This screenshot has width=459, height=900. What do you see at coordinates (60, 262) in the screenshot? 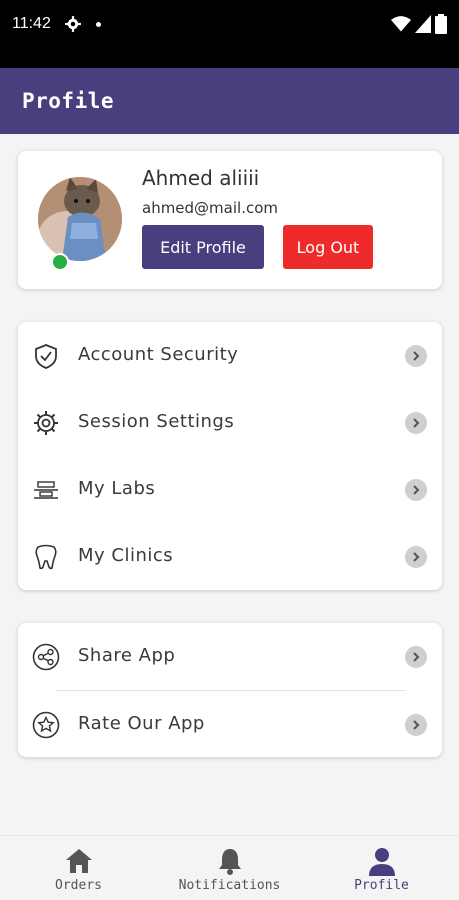
I see `online-status-indicator` at bounding box center [60, 262].